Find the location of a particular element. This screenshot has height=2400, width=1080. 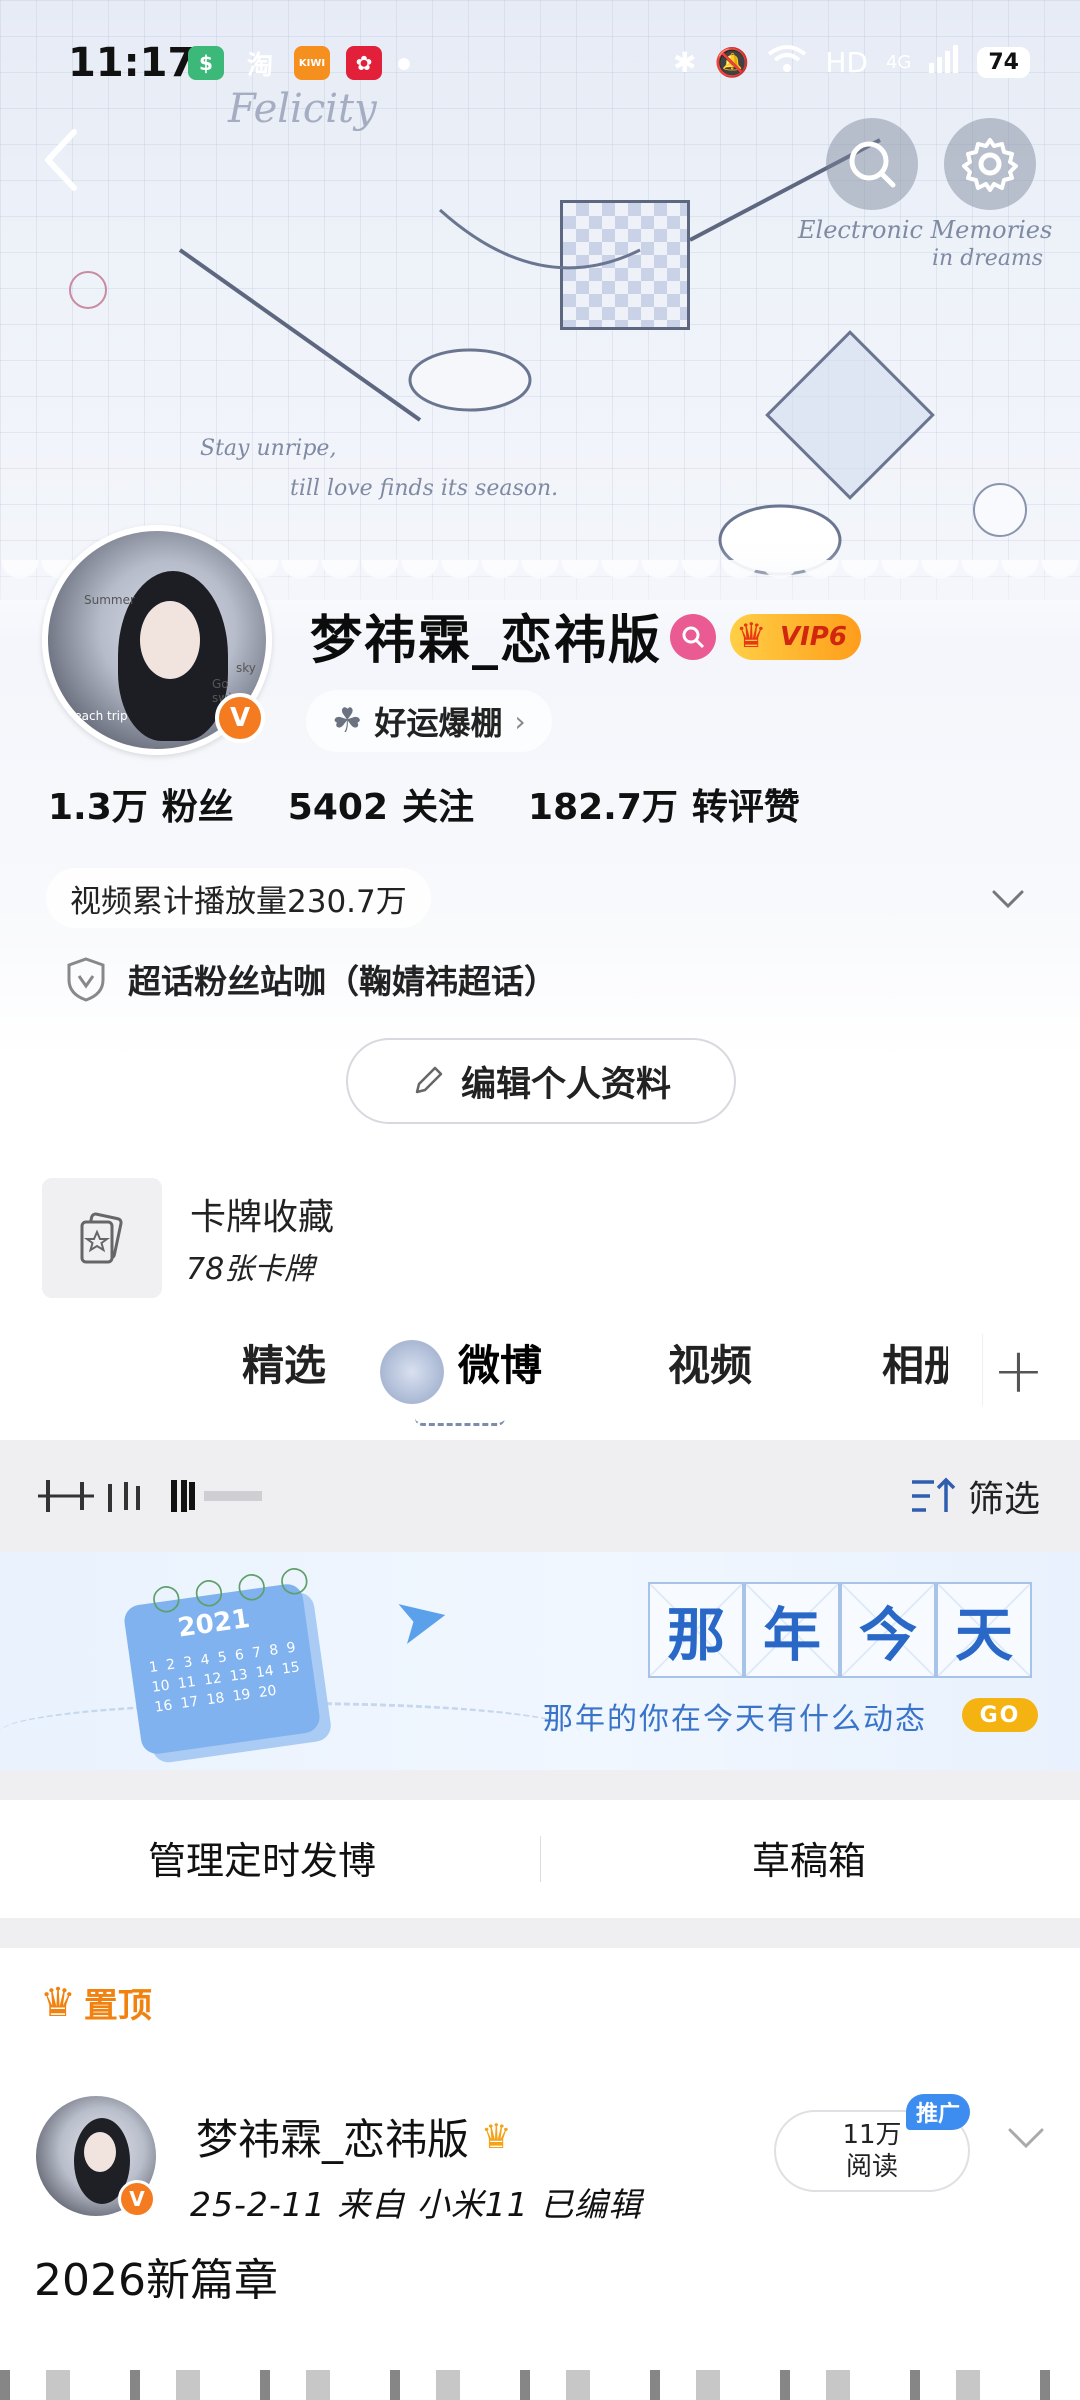

chevron-right-icon: › is located at coordinates (520, 721).